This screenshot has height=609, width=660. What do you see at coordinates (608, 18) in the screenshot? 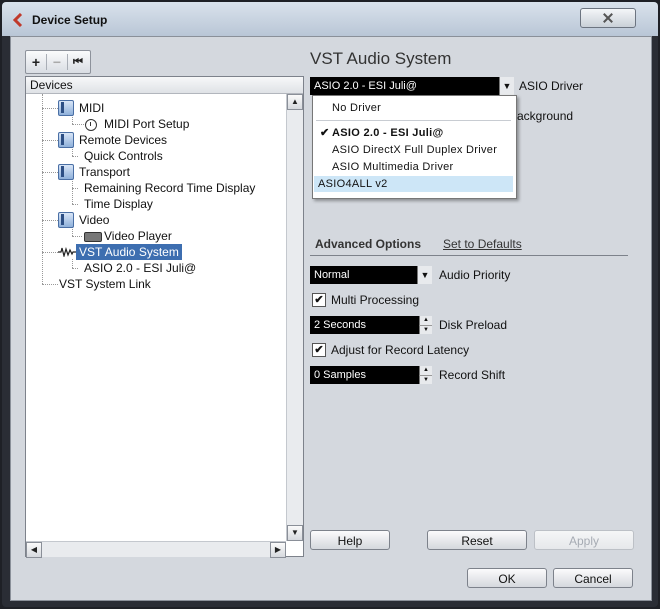
I see `close-button` at bounding box center [608, 18].